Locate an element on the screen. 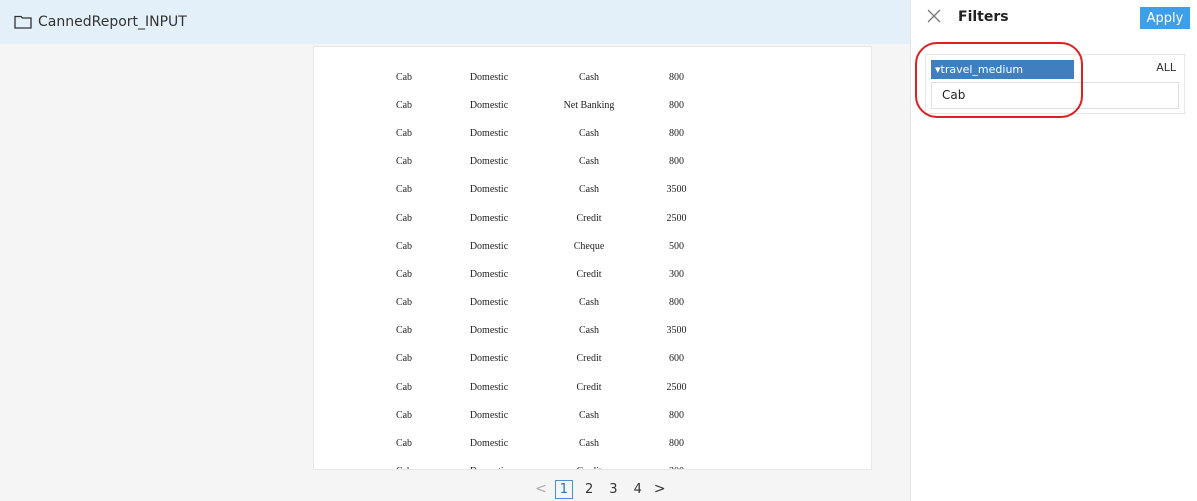 This screenshot has width=1197, height=501. table-cell: Net Banking is located at coordinates (589, 105).